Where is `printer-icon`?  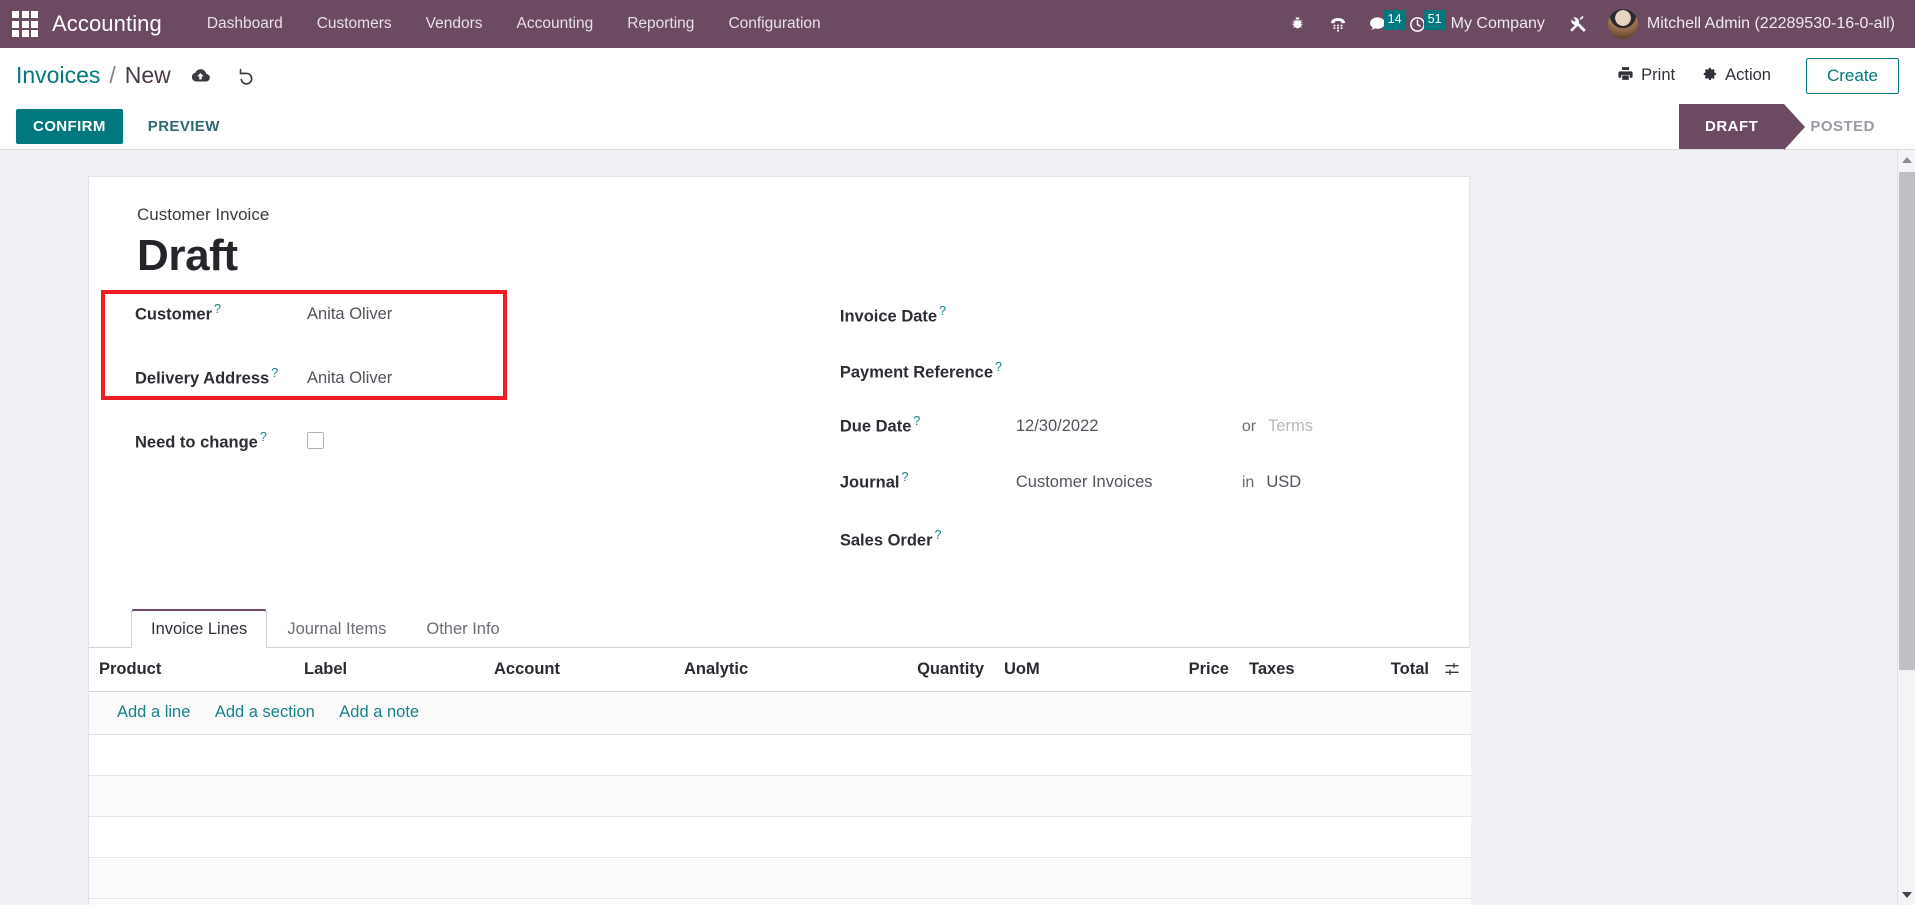
printer-icon is located at coordinates (1625, 76).